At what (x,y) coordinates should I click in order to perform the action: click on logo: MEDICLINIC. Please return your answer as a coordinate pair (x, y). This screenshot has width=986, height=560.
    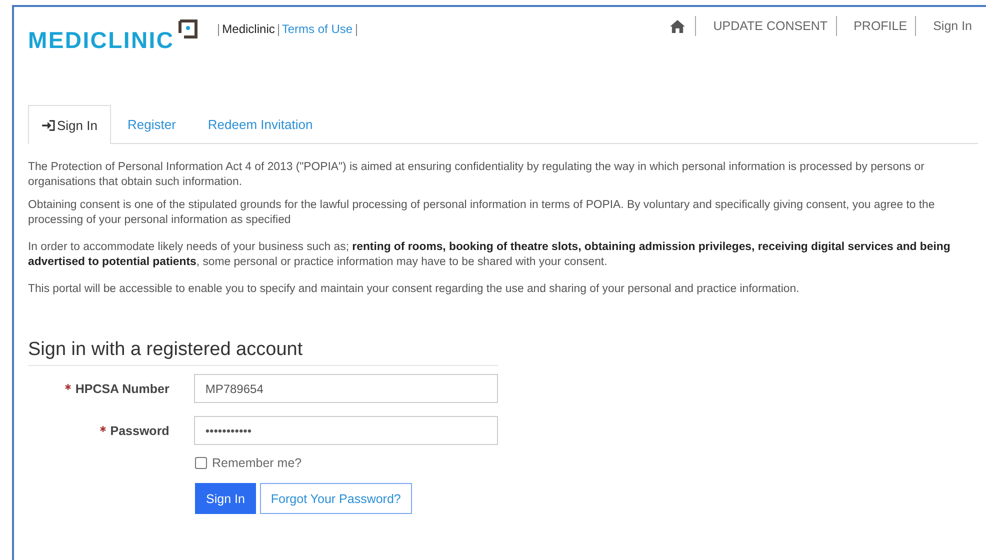
    Looking at the image, I should click on (101, 40).